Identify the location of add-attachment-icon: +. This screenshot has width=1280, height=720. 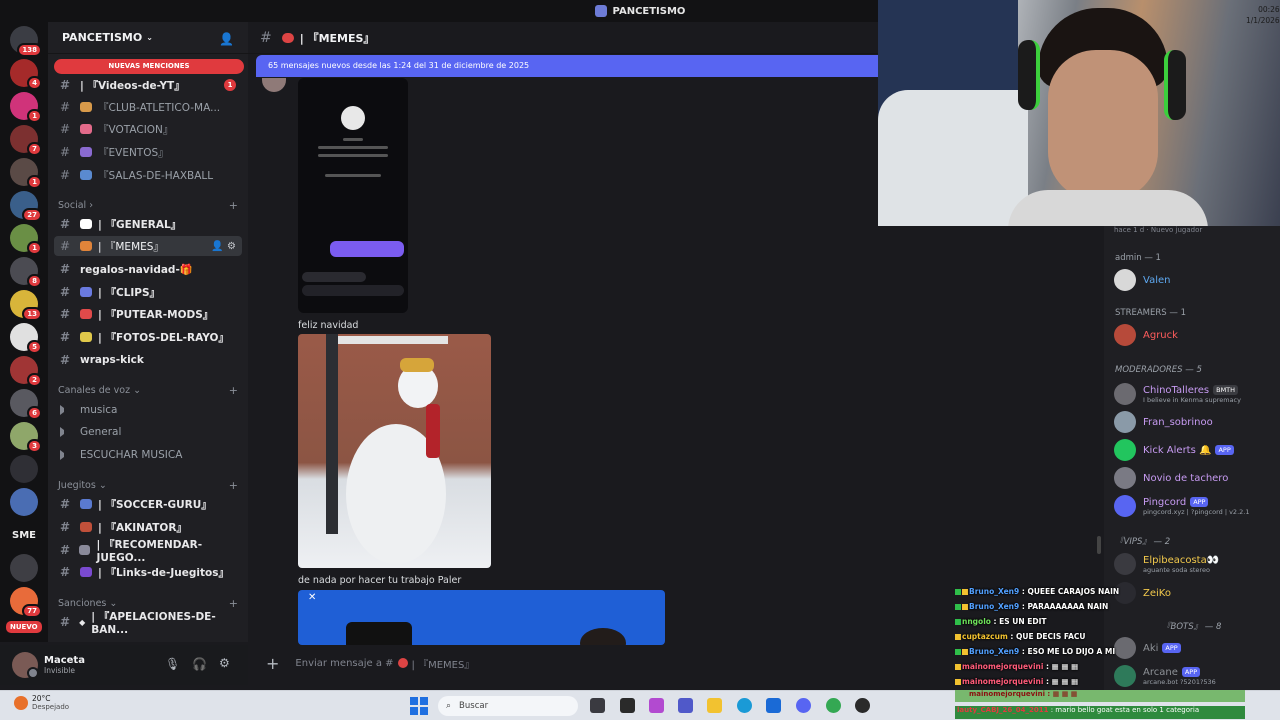
(272, 663).